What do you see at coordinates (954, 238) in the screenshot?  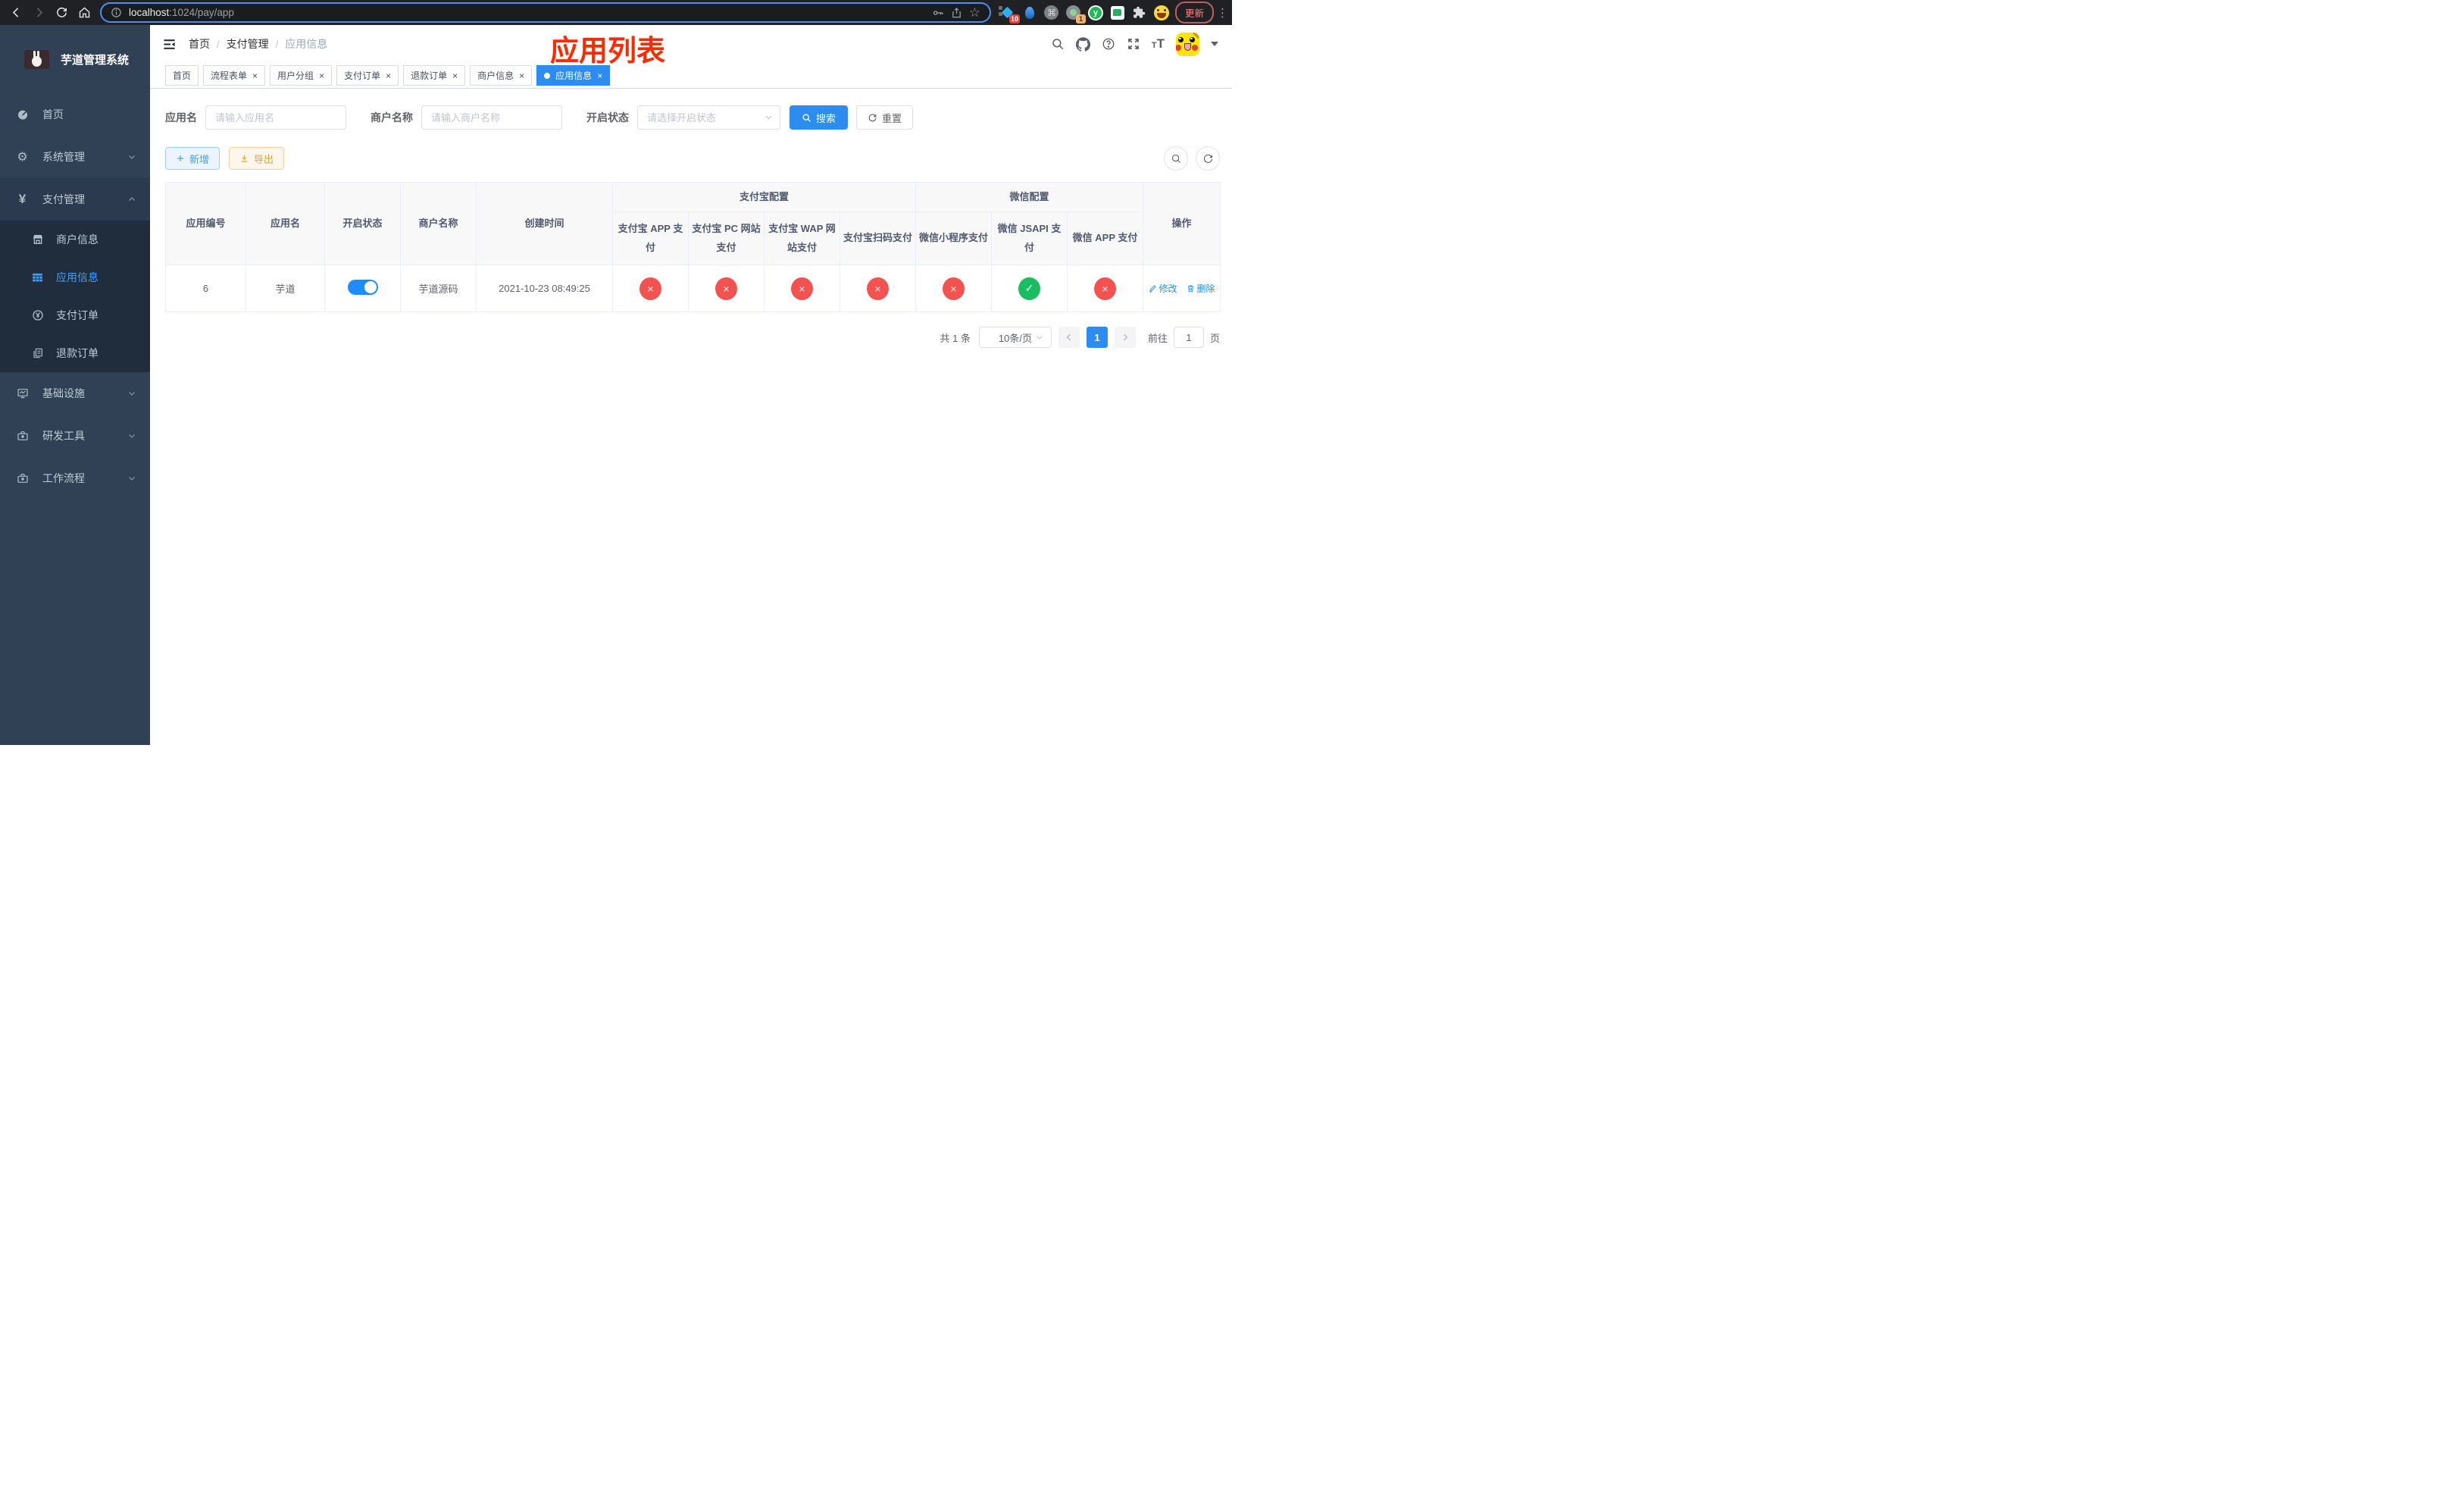 I see `col-header-wx-mini: 微信小程序支付` at bounding box center [954, 238].